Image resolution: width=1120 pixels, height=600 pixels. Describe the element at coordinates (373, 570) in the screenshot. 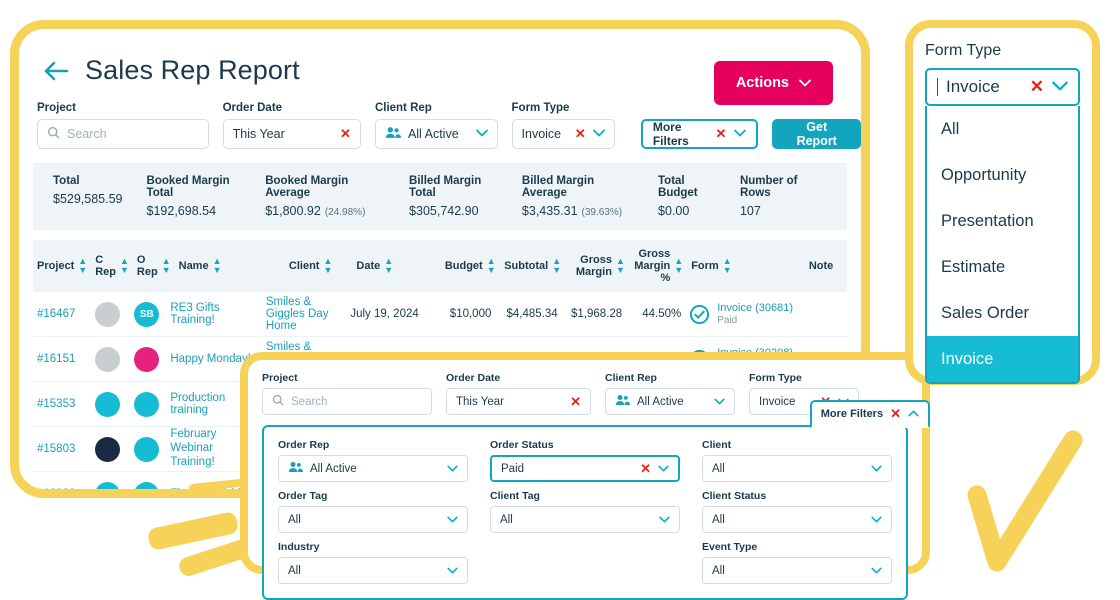

I see `industry-select: All` at that location.